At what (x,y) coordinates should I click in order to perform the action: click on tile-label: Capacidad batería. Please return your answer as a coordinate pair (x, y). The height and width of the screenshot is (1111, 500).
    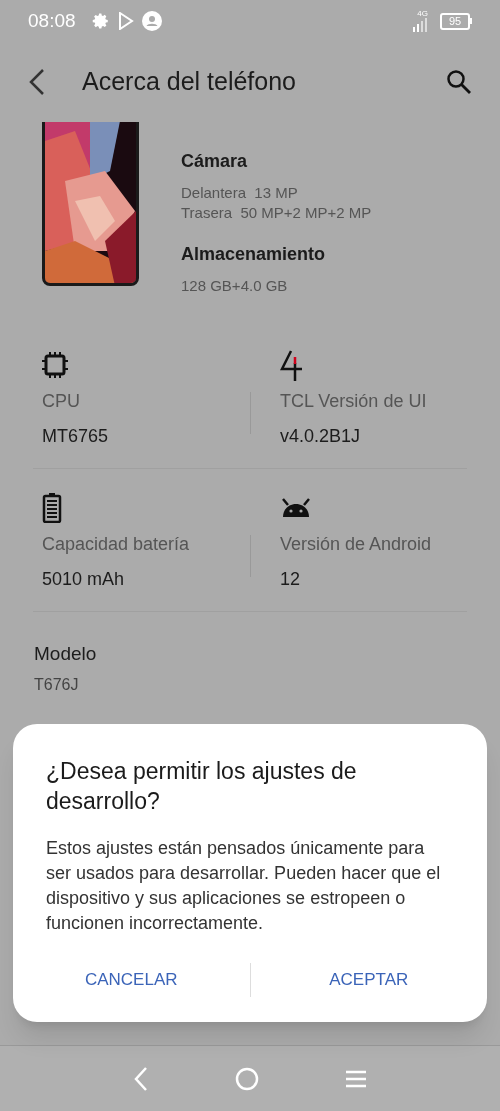
    Looking at the image, I should click on (116, 544).